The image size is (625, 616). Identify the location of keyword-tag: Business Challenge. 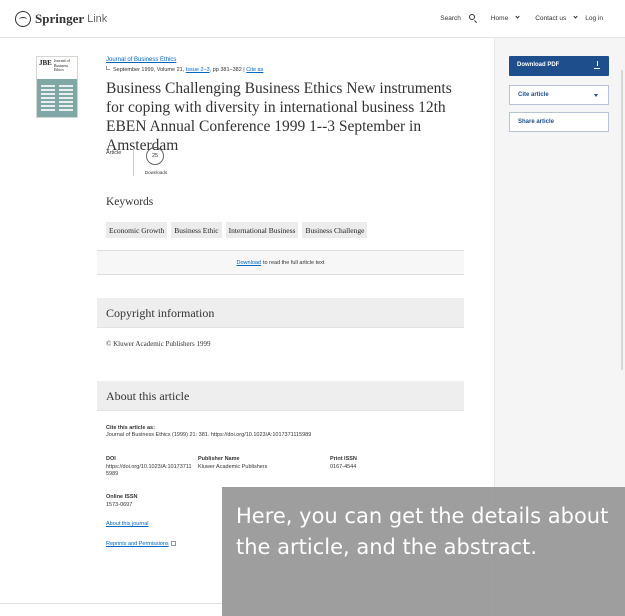
(335, 230).